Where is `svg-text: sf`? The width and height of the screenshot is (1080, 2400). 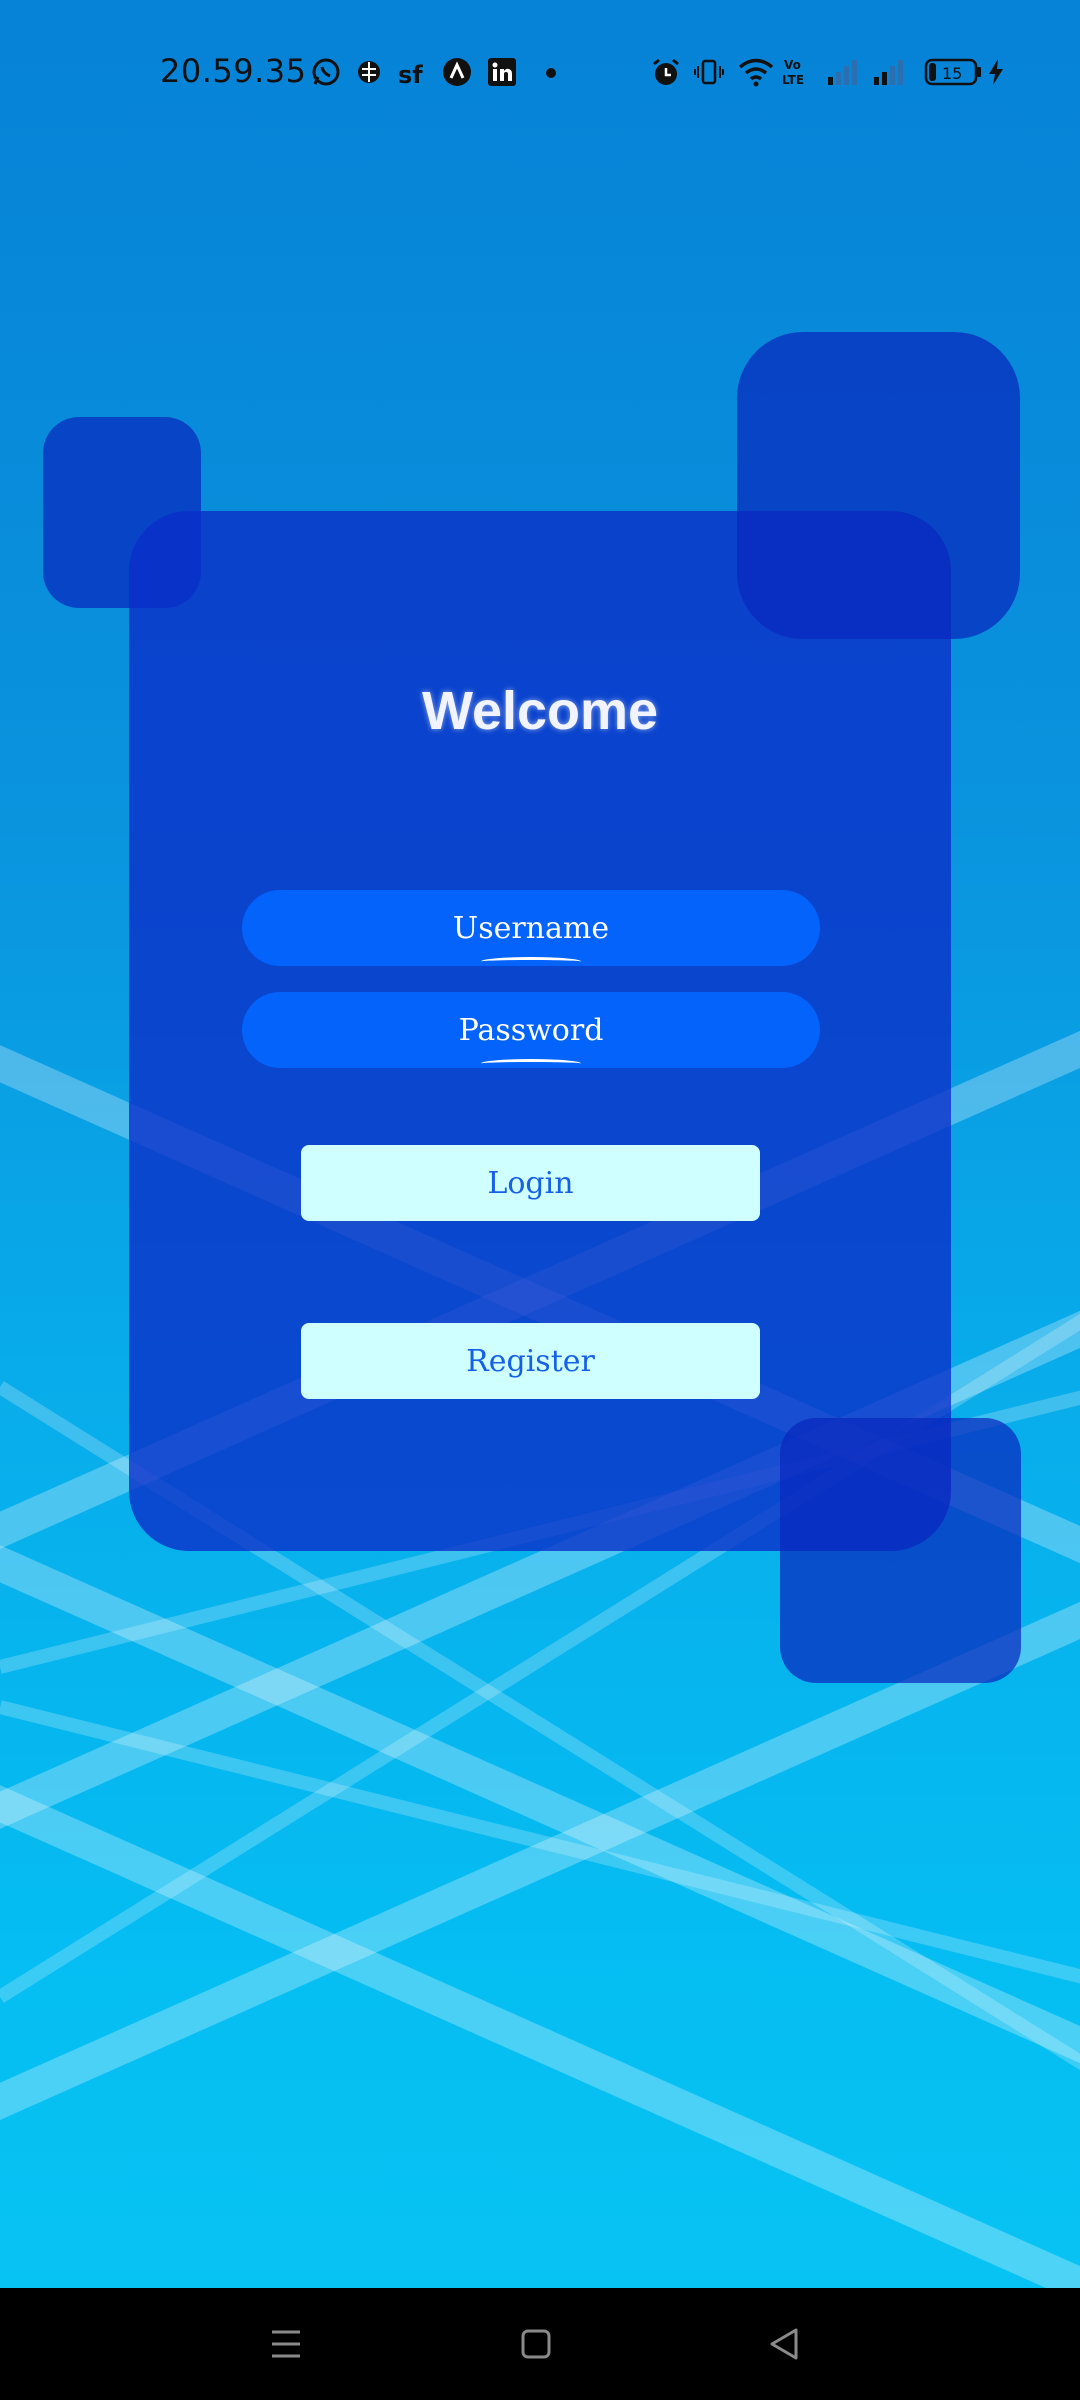 svg-text: sf is located at coordinates (410, 74).